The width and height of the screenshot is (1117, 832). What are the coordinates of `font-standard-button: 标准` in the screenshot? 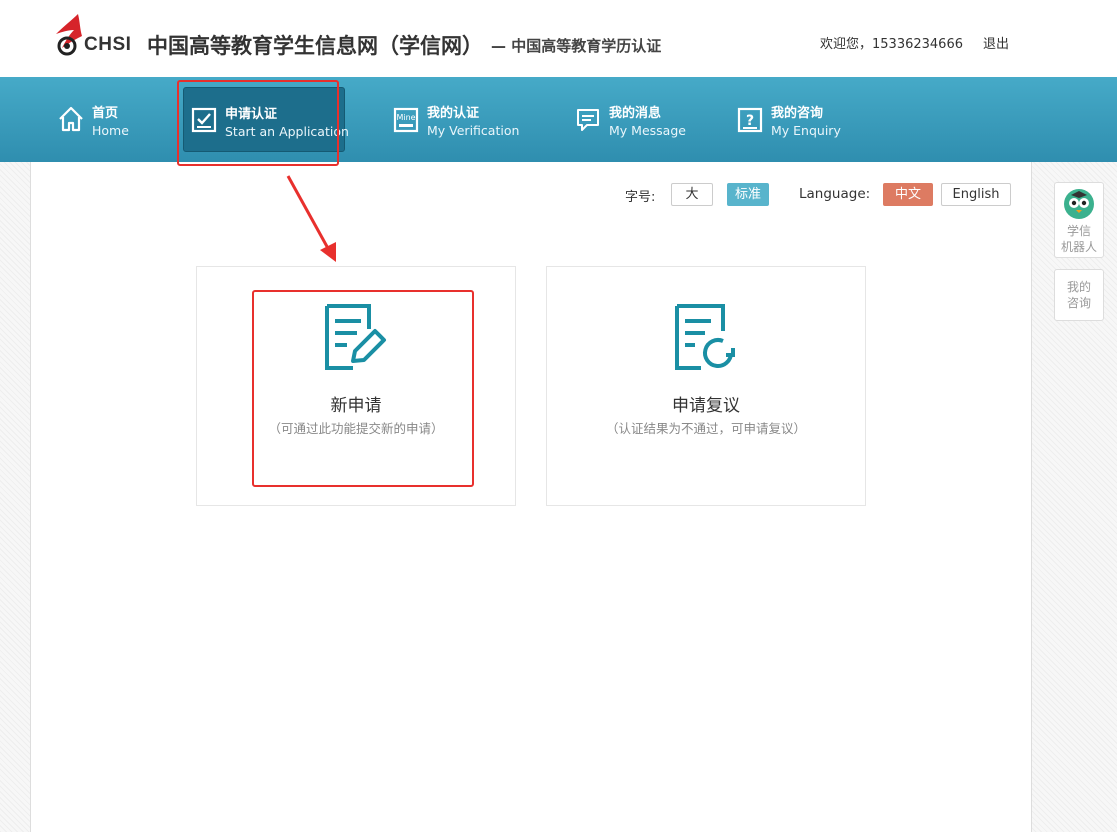 It's located at (748, 194).